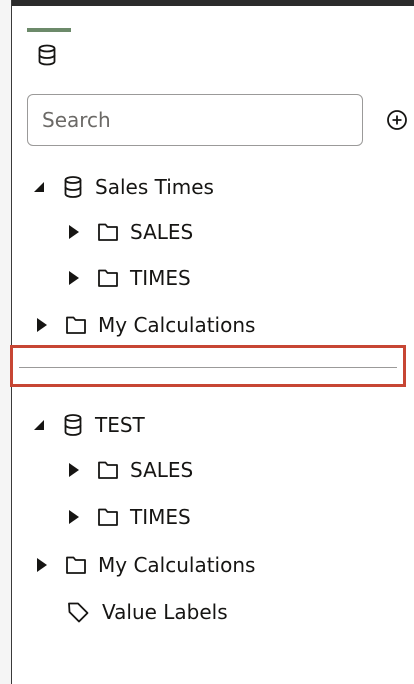  What do you see at coordinates (397, 120) in the screenshot?
I see `add-circle-icon` at bounding box center [397, 120].